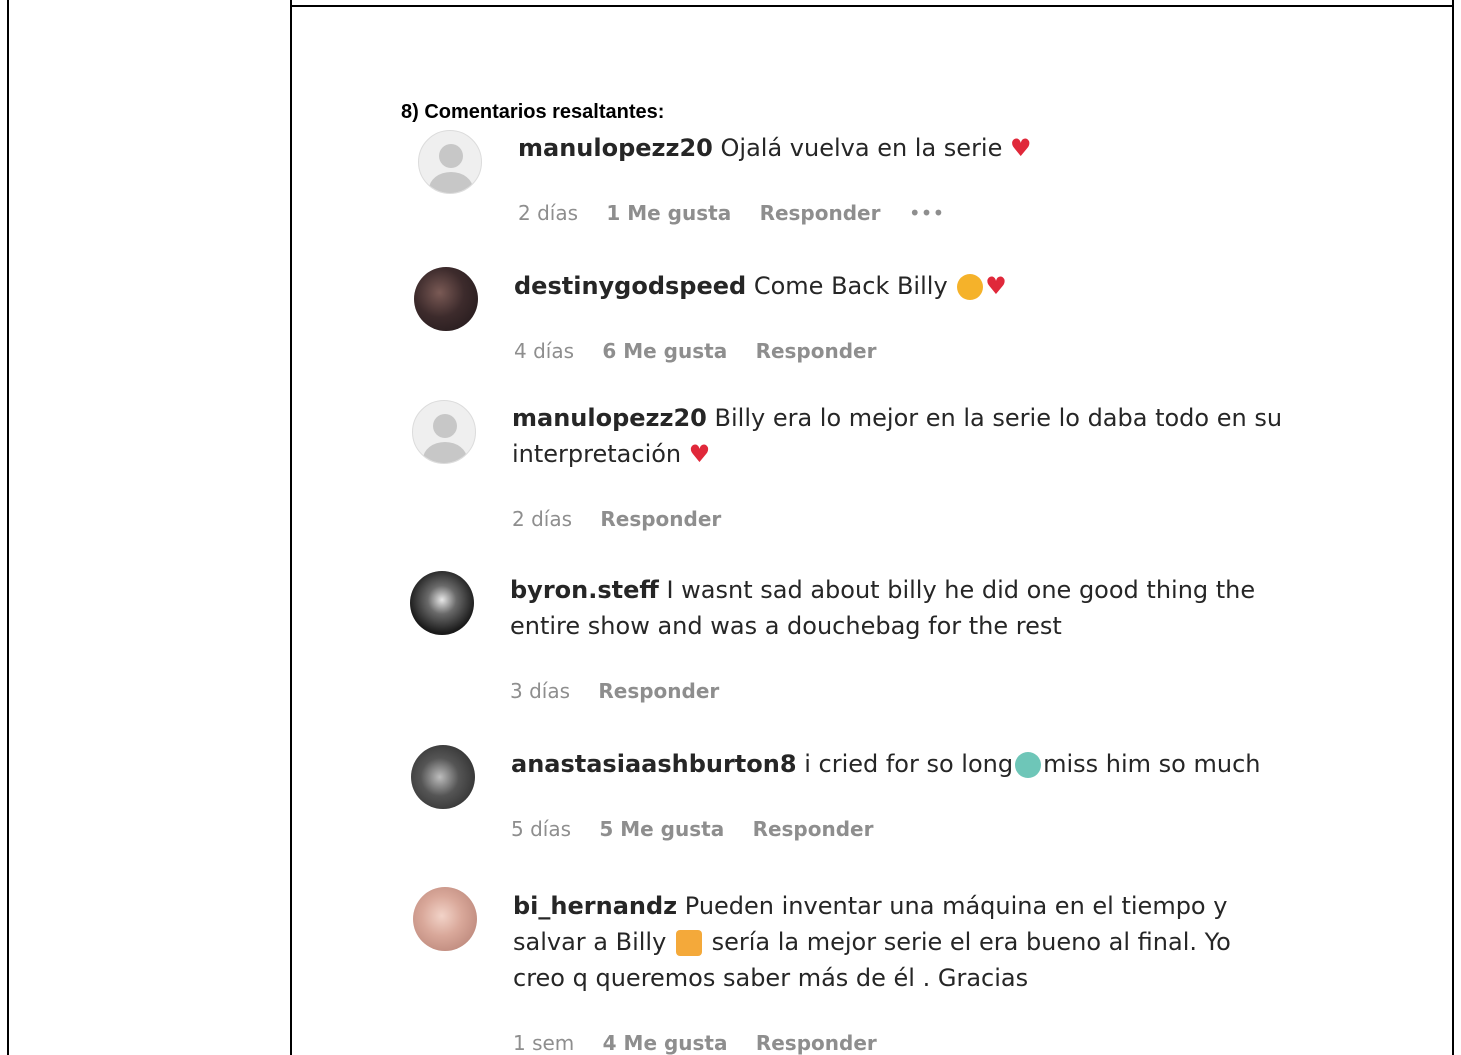 The image size is (1461, 1055). What do you see at coordinates (654, 764) in the screenshot?
I see `comment-username: anastasiaashburton8` at bounding box center [654, 764].